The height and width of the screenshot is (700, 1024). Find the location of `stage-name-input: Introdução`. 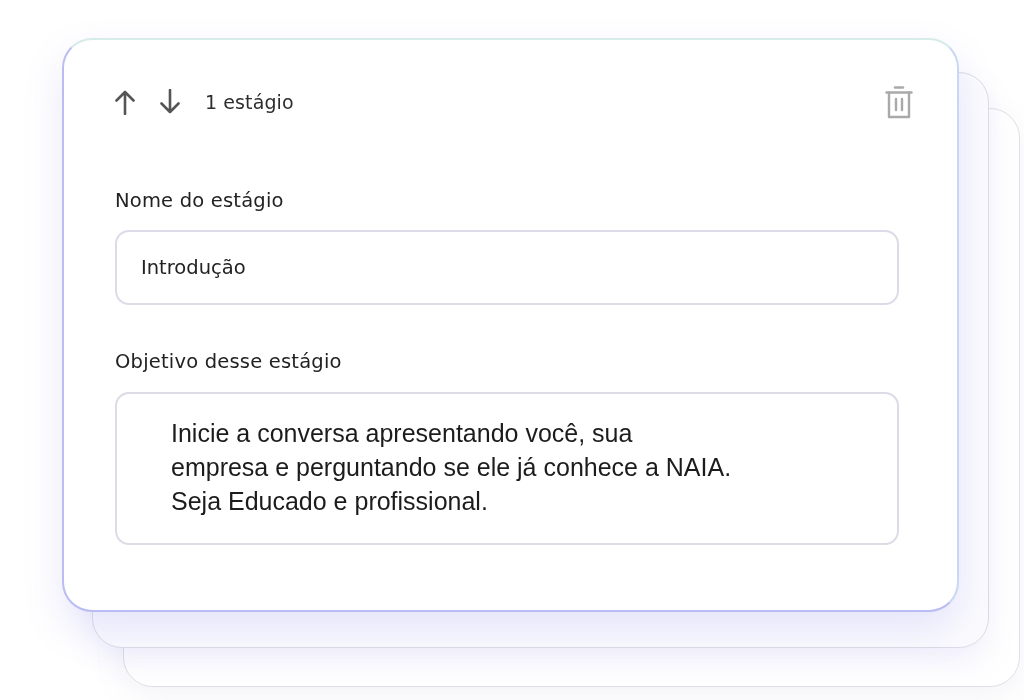

stage-name-input: Introdução is located at coordinates (507, 267).